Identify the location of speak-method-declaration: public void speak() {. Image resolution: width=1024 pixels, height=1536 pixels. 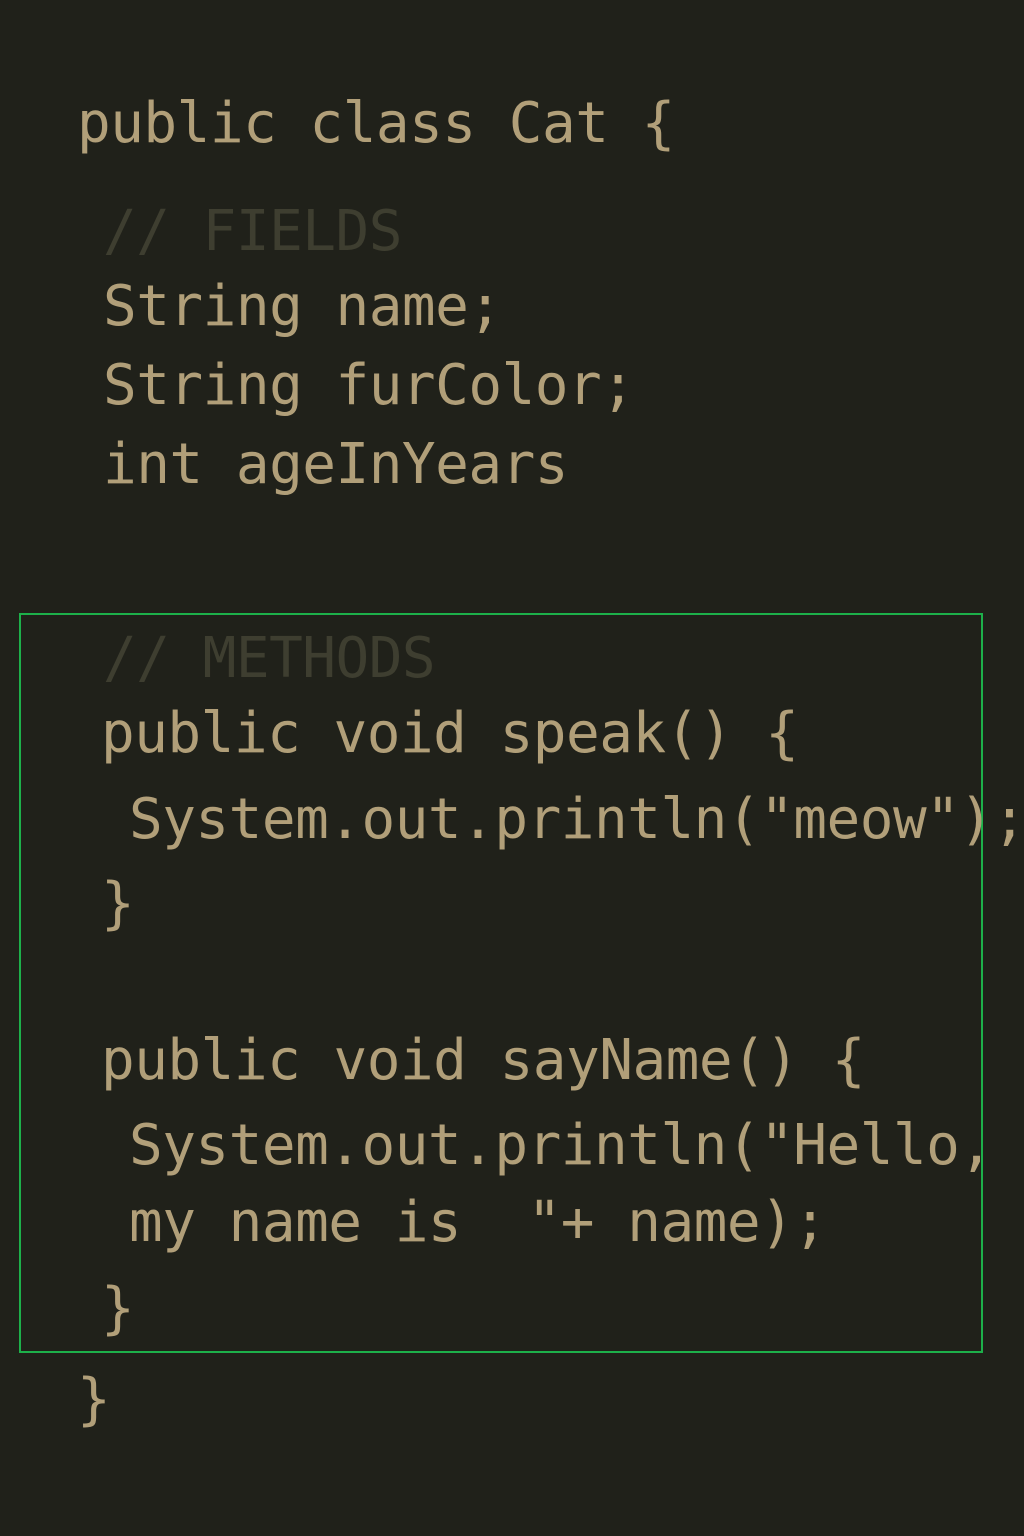
(450, 733).